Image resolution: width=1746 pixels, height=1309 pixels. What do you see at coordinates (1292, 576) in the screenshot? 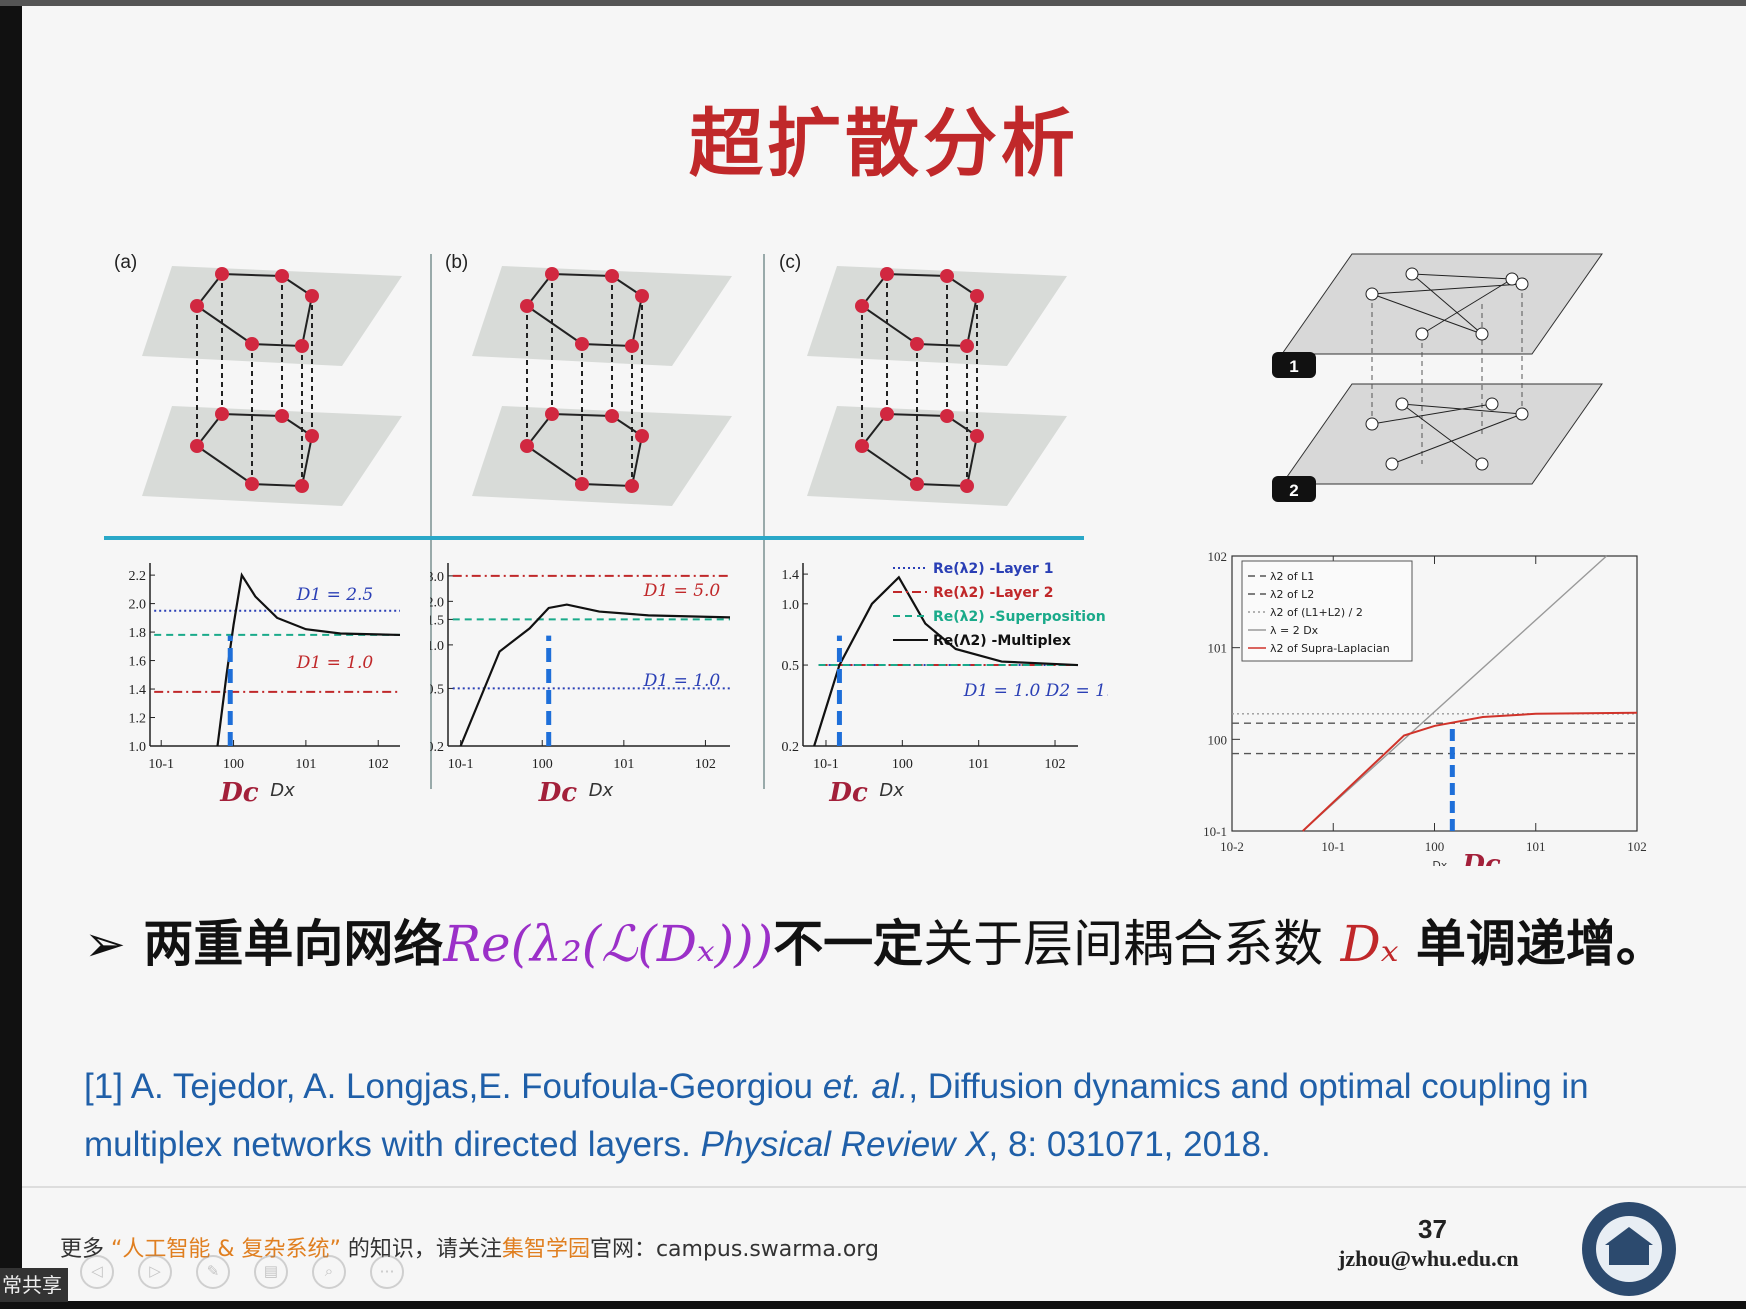
I see `legend-label: λ2 of L1` at bounding box center [1292, 576].